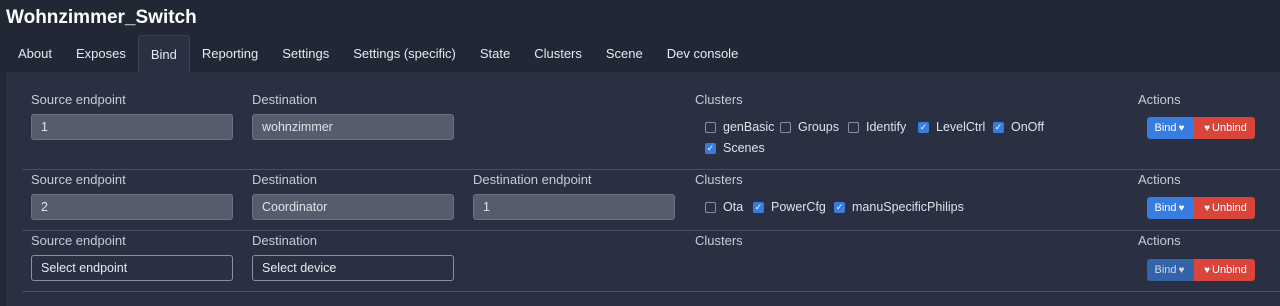 This screenshot has height=306, width=1280. Describe the element at coordinates (749, 127) in the screenshot. I see `cluster-label: genBasic` at that location.